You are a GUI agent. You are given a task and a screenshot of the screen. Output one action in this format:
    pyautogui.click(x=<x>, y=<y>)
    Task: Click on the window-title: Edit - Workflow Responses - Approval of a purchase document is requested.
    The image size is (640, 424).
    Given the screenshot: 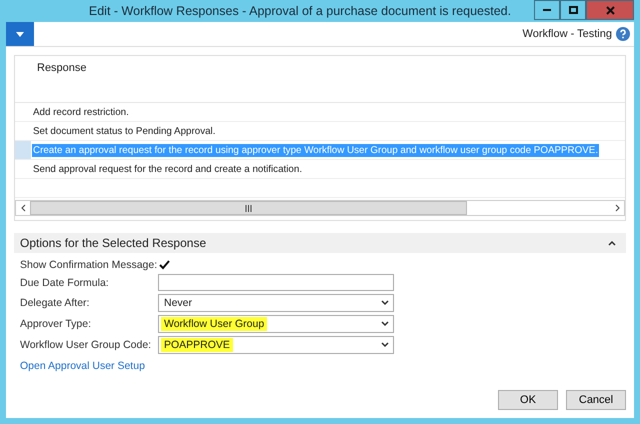 What is the action you would take?
    pyautogui.click(x=300, y=11)
    